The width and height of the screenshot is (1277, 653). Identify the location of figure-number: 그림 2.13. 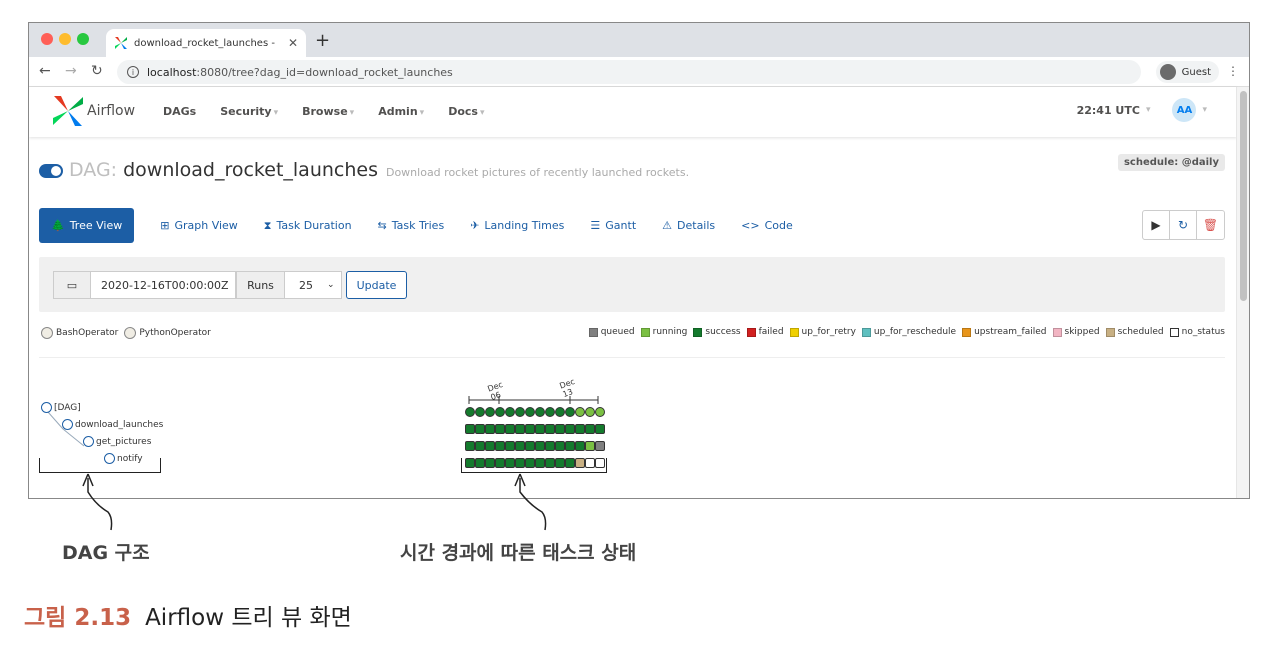
(78, 618).